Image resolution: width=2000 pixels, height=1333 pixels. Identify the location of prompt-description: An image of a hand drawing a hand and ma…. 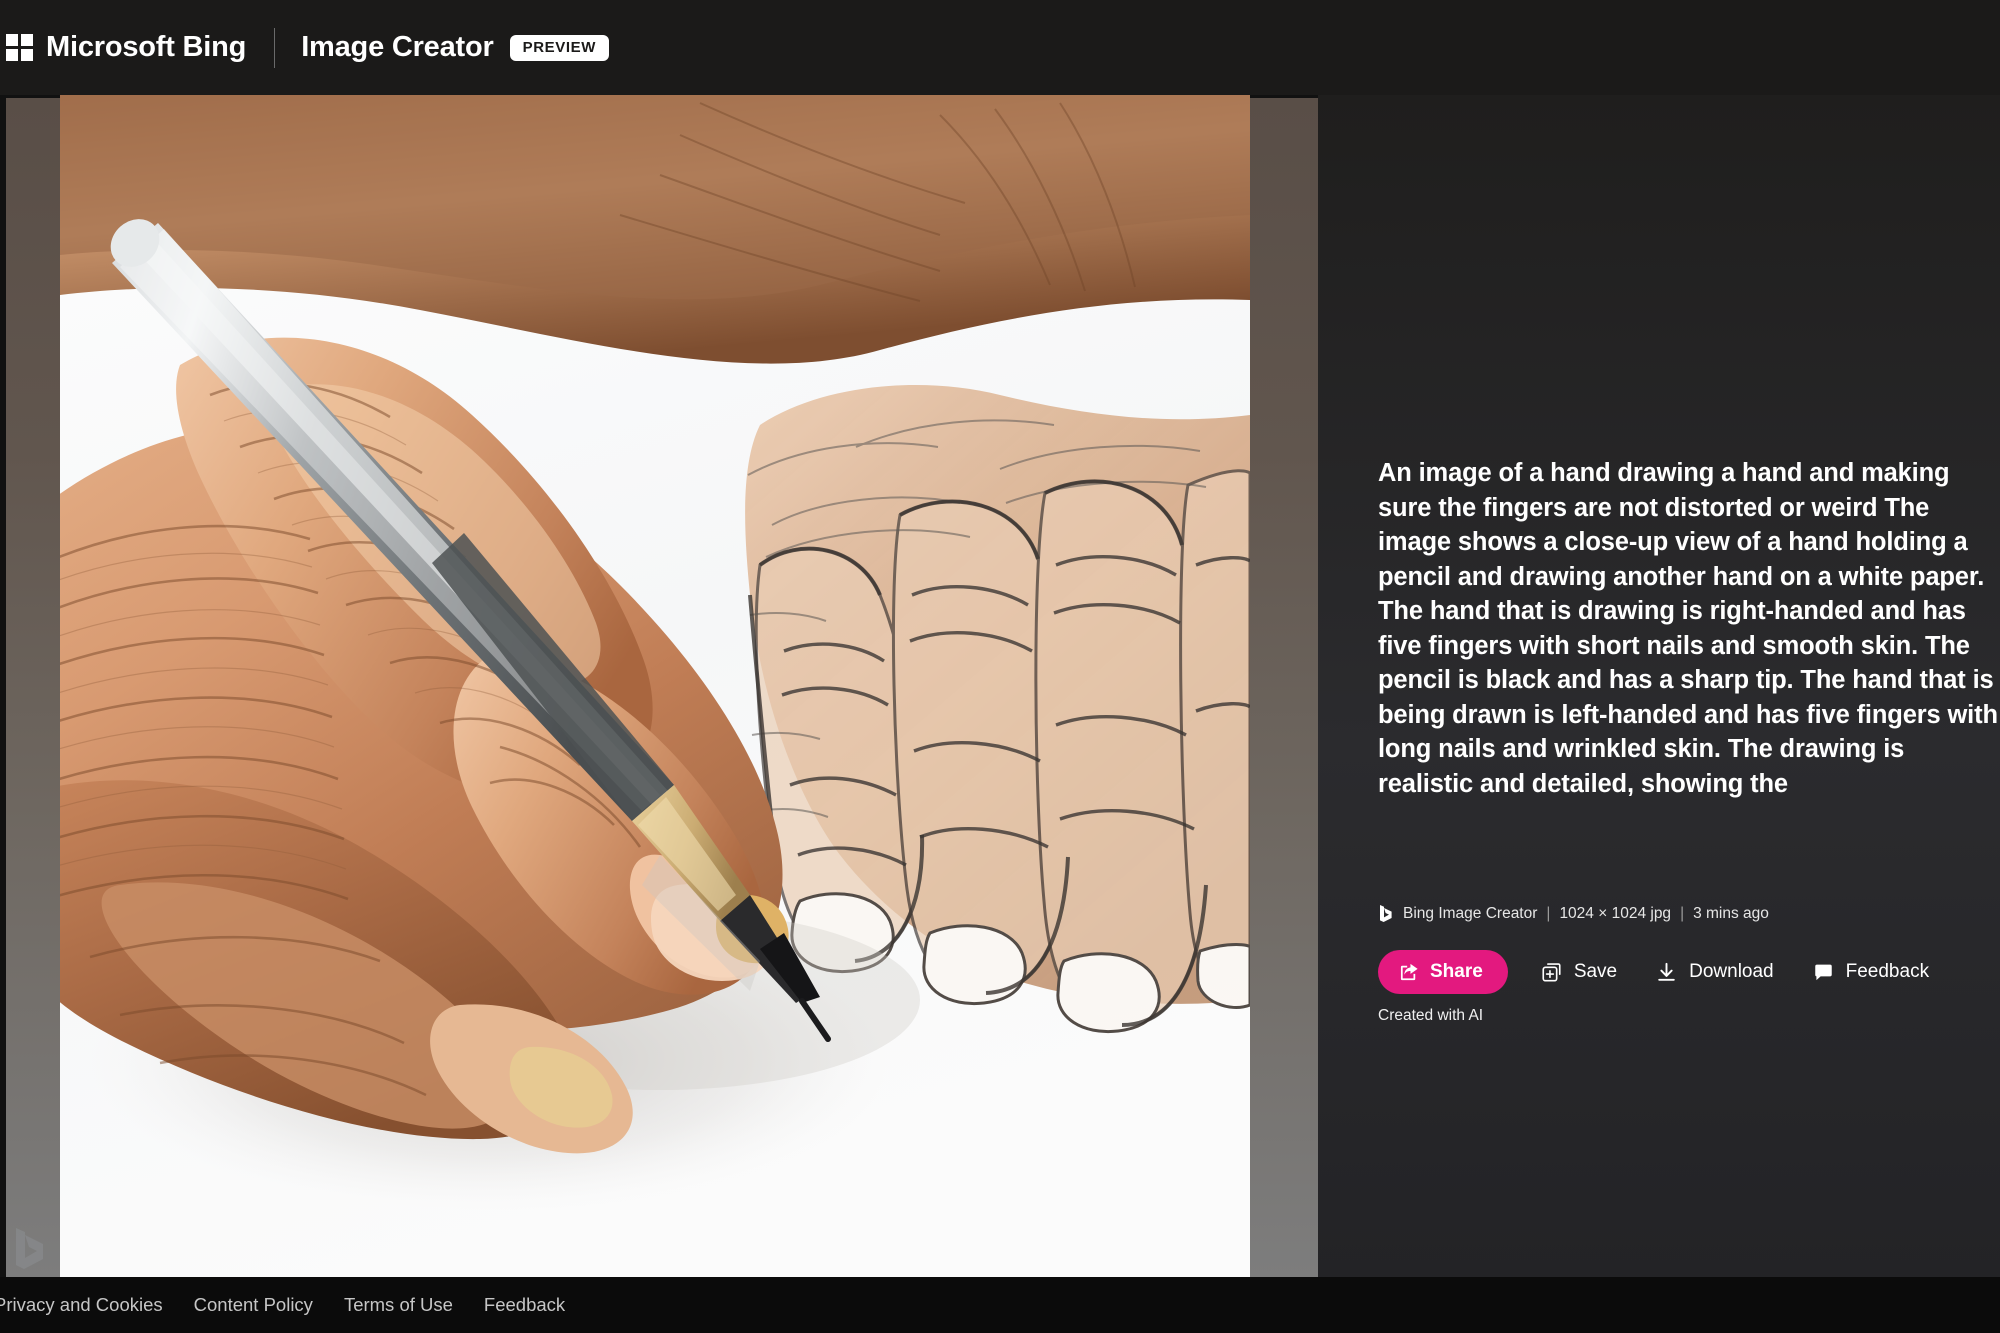
(1688, 628).